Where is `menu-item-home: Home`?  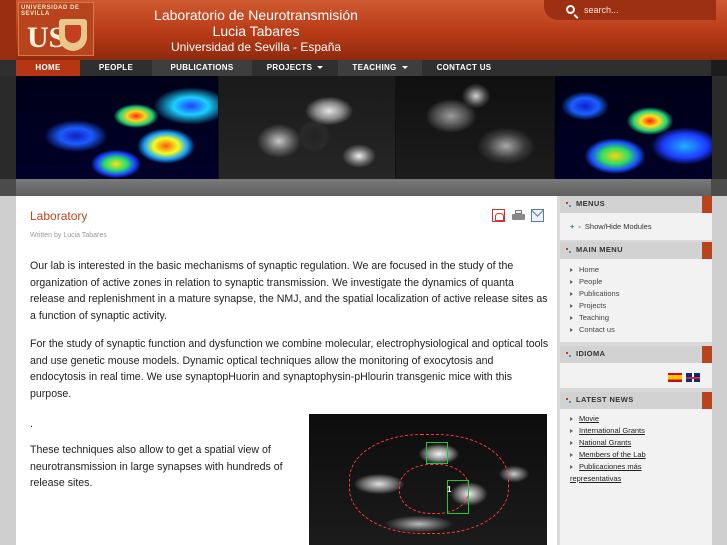 menu-item-home: Home is located at coordinates (584, 269).